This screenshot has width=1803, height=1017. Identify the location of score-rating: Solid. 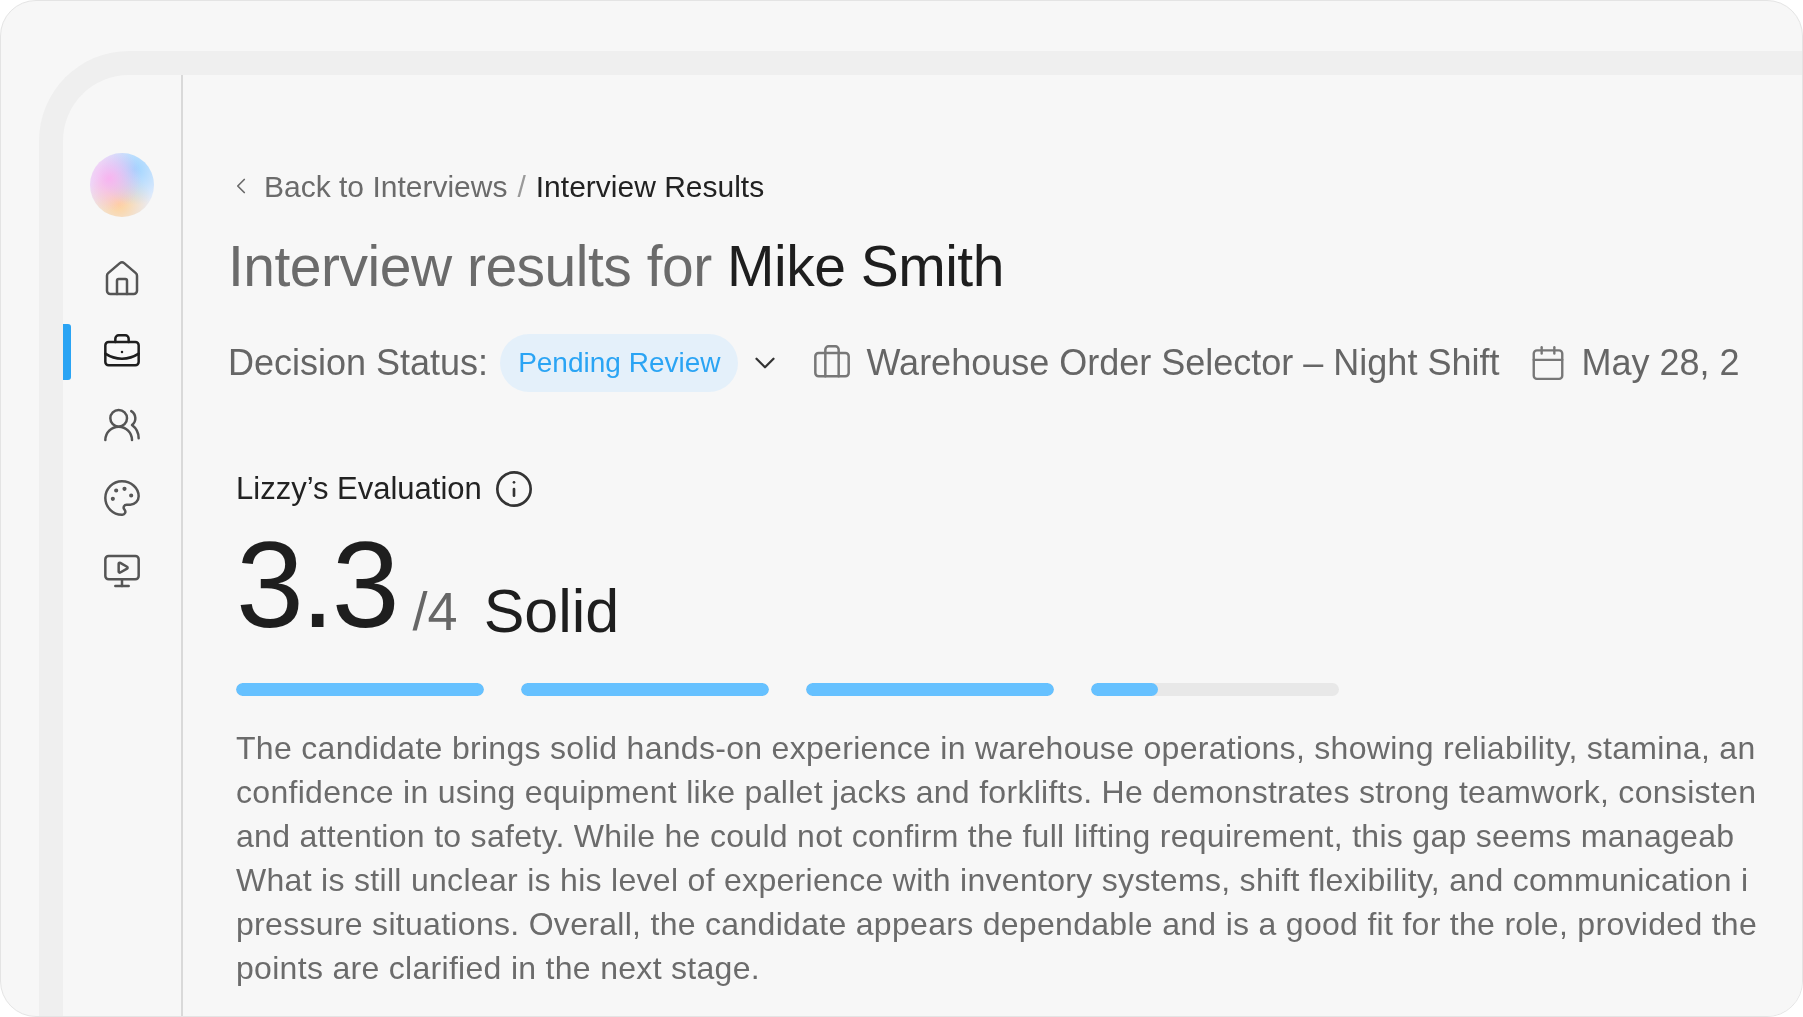
(551, 610).